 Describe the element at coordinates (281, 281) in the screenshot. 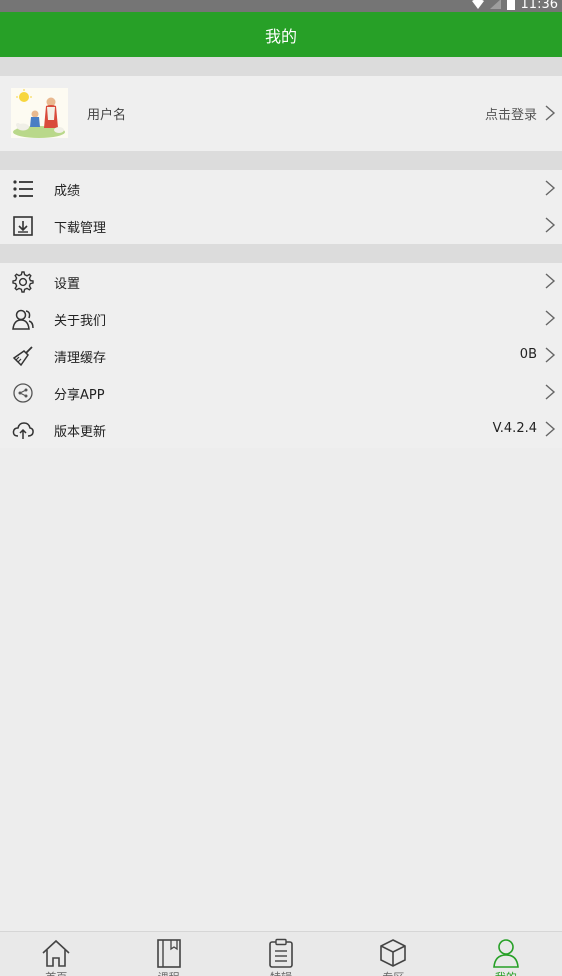

I see `menu-item-settings: 设置` at that location.